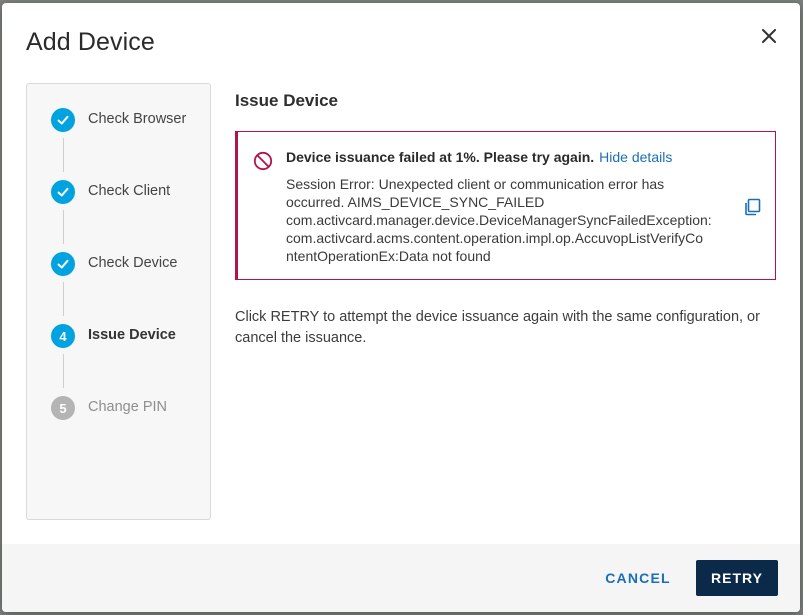 The width and height of the screenshot is (803, 615). I want to click on close-button, so click(769, 36).